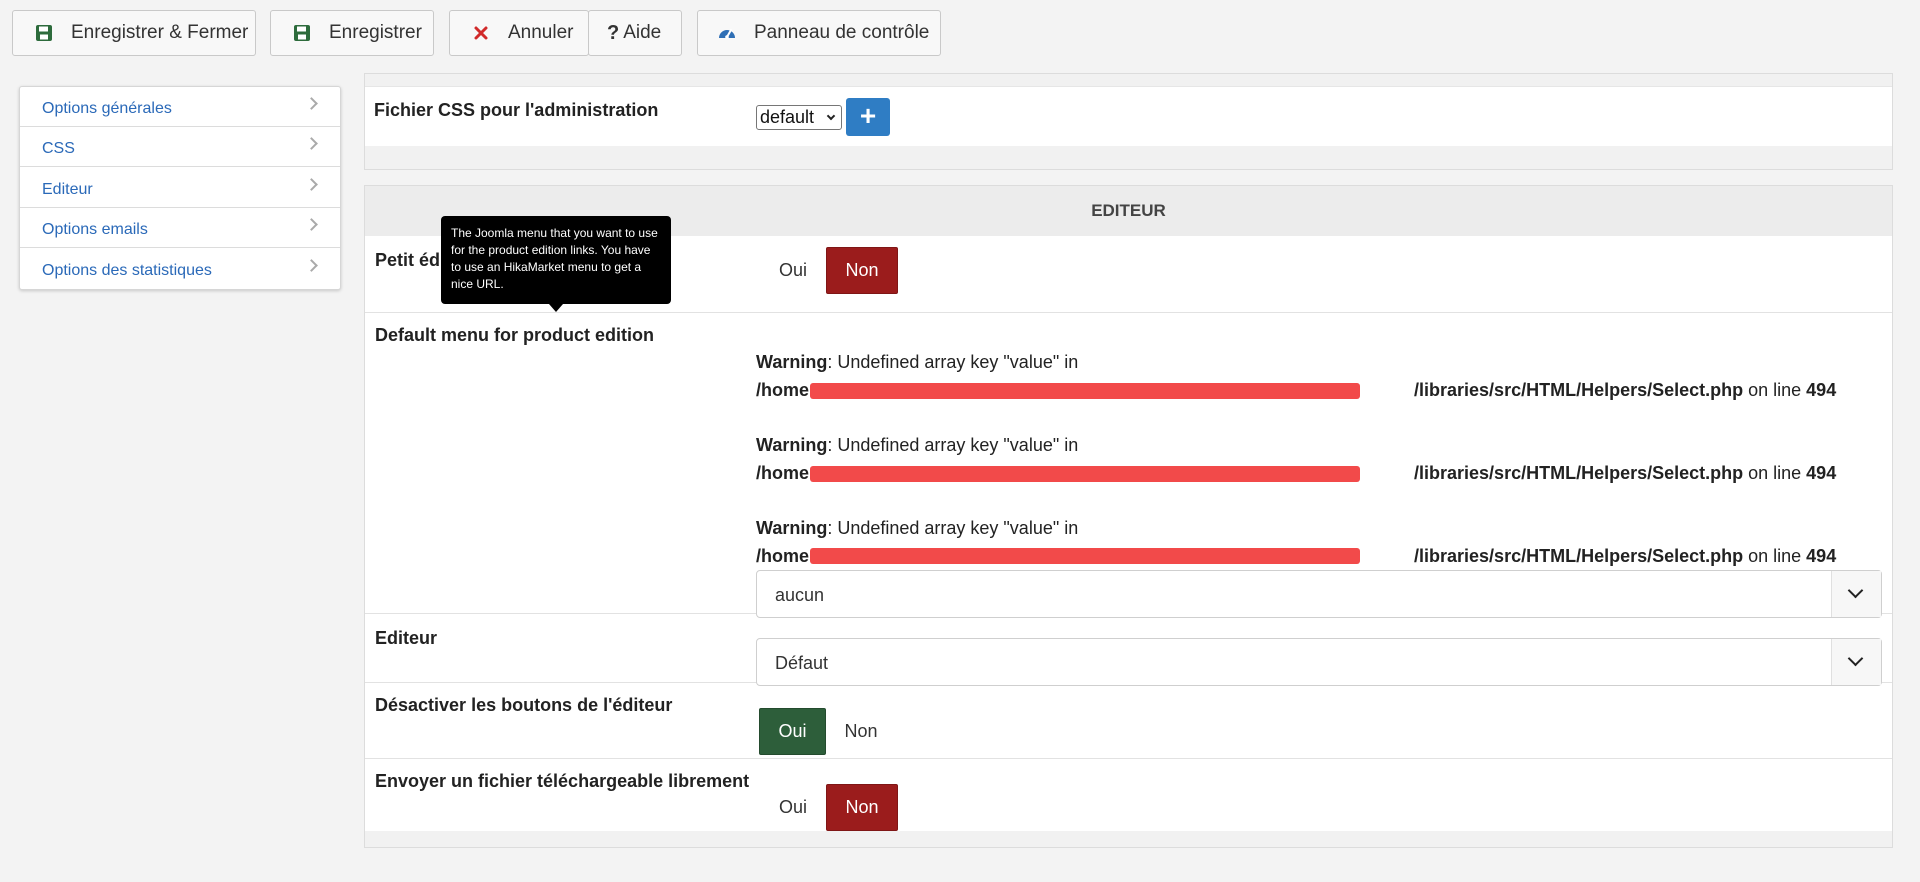 Image resolution: width=1920 pixels, height=882 pixels. What do you see at coordinates (800, 595) in the screenshot?
I see `default-menu-select-value: aucun` at bounding box center [800, 595].